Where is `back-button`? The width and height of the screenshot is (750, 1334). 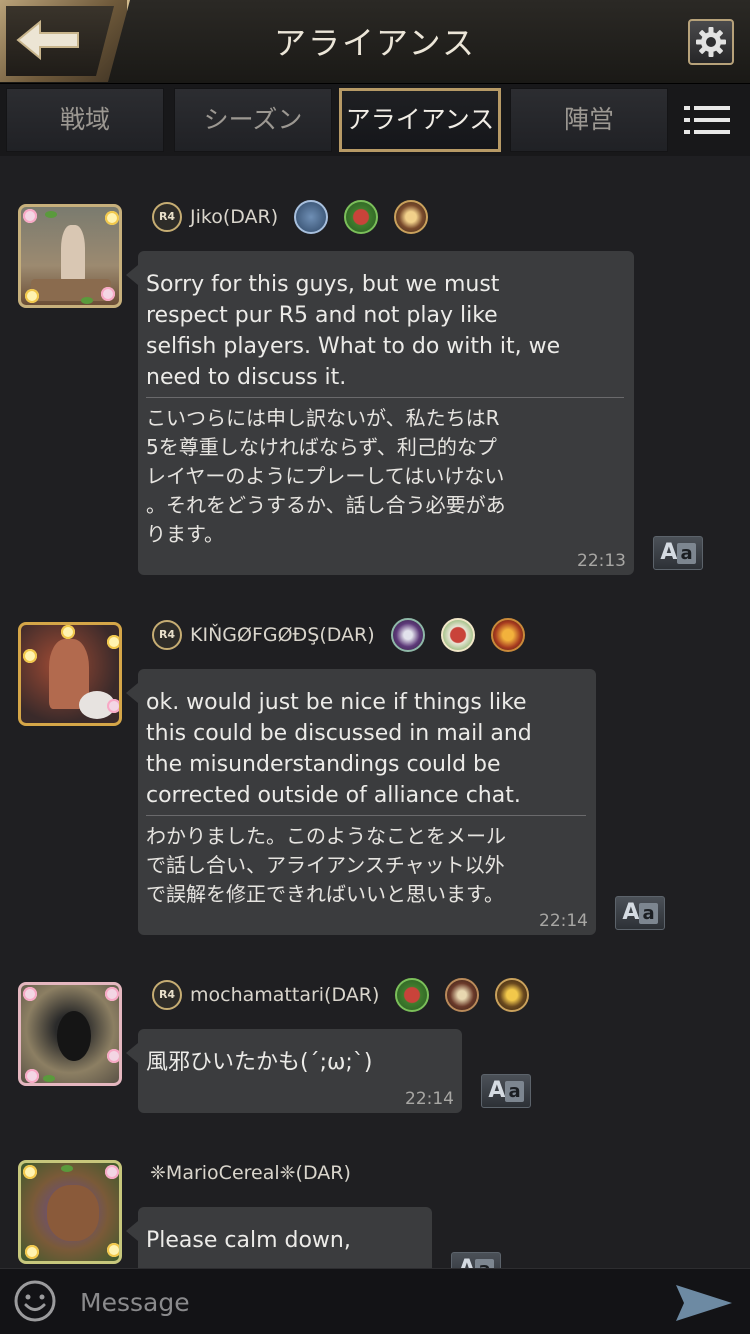
back-button is located at coordinates (65, 41).